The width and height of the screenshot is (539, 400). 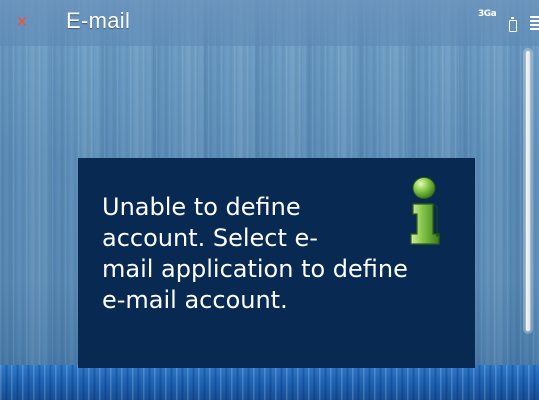 What do you see at coordinates (22, 21) in the screenshot?
I see `close-icon: ×` at bounding box center [22, 21].